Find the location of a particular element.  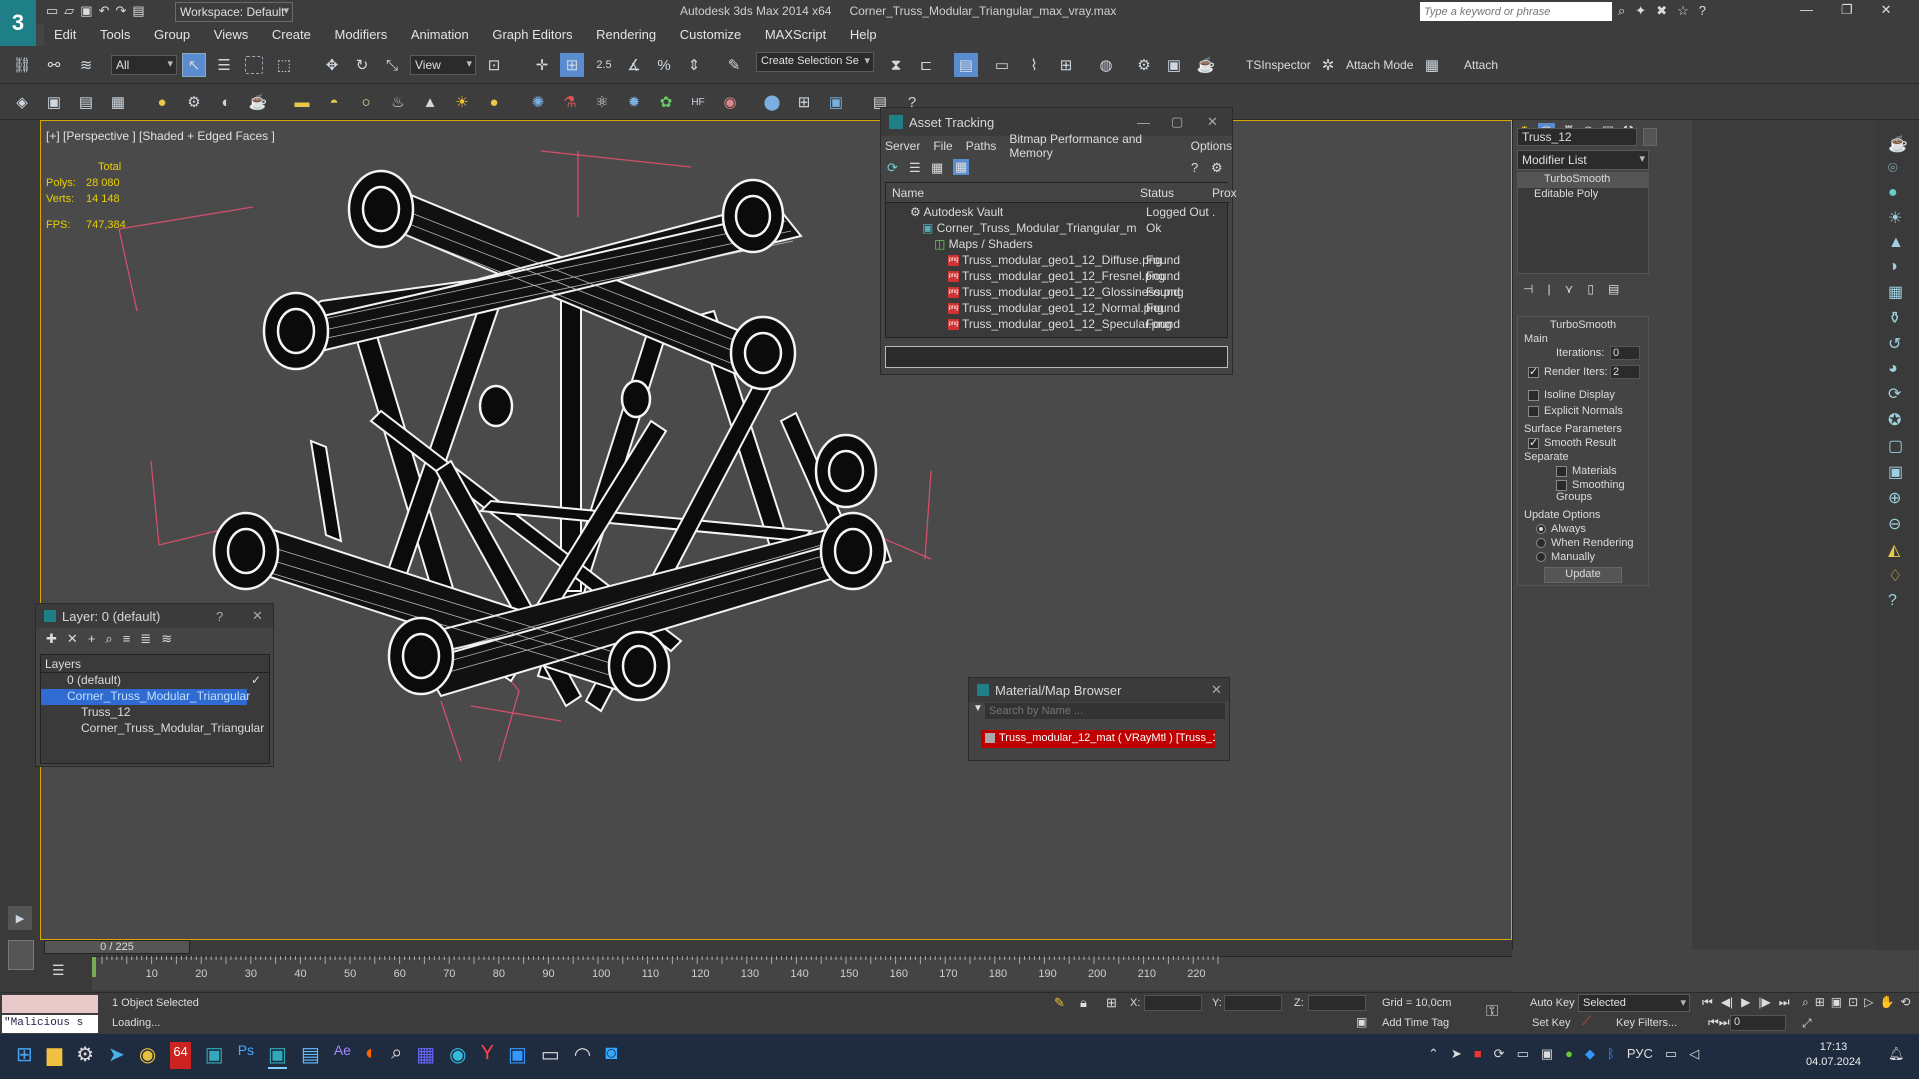

vray-light-icon: ● is located at coordinates (1903, 193).